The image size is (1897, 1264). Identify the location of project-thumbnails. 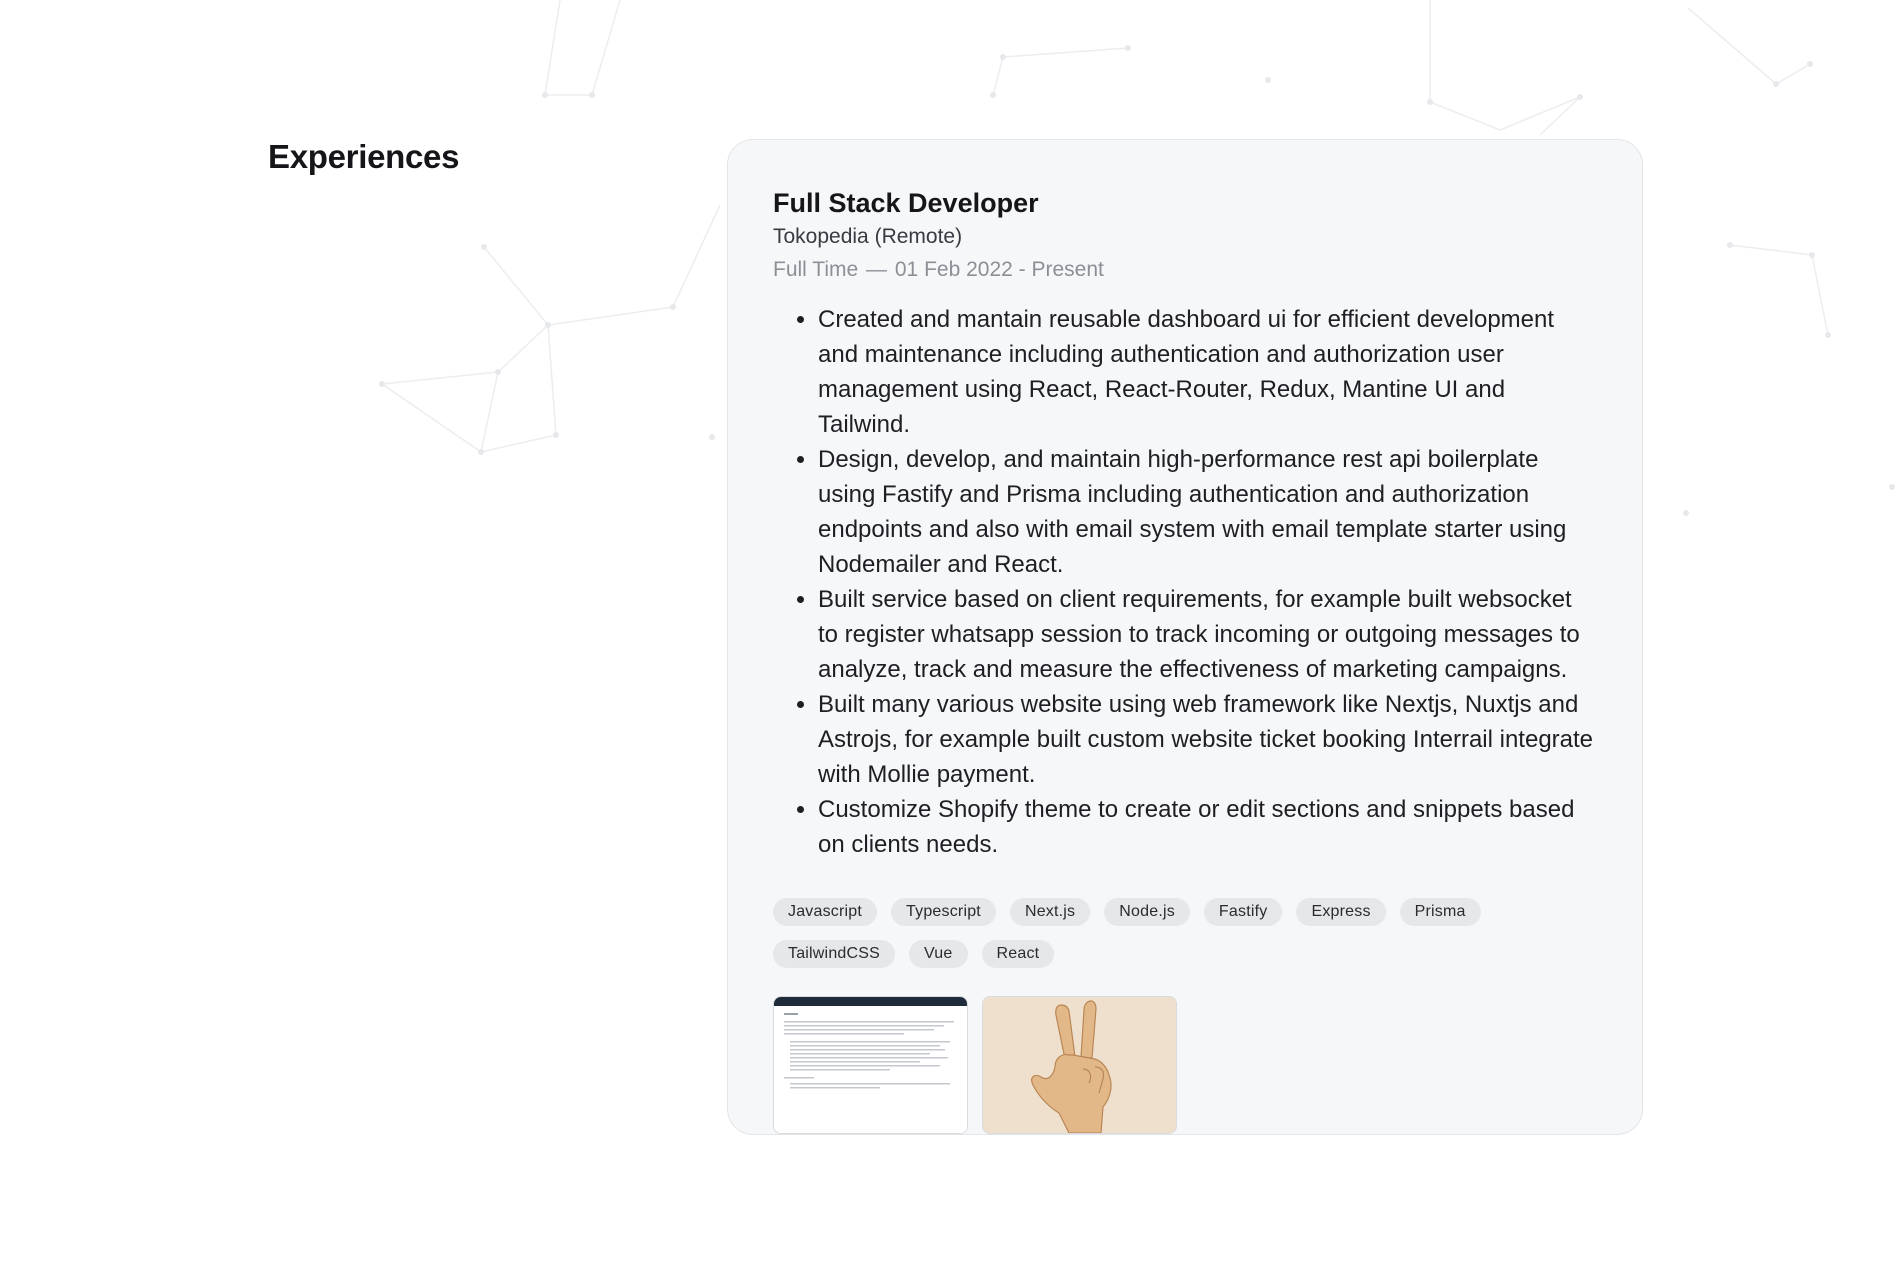
(1185, 1065).